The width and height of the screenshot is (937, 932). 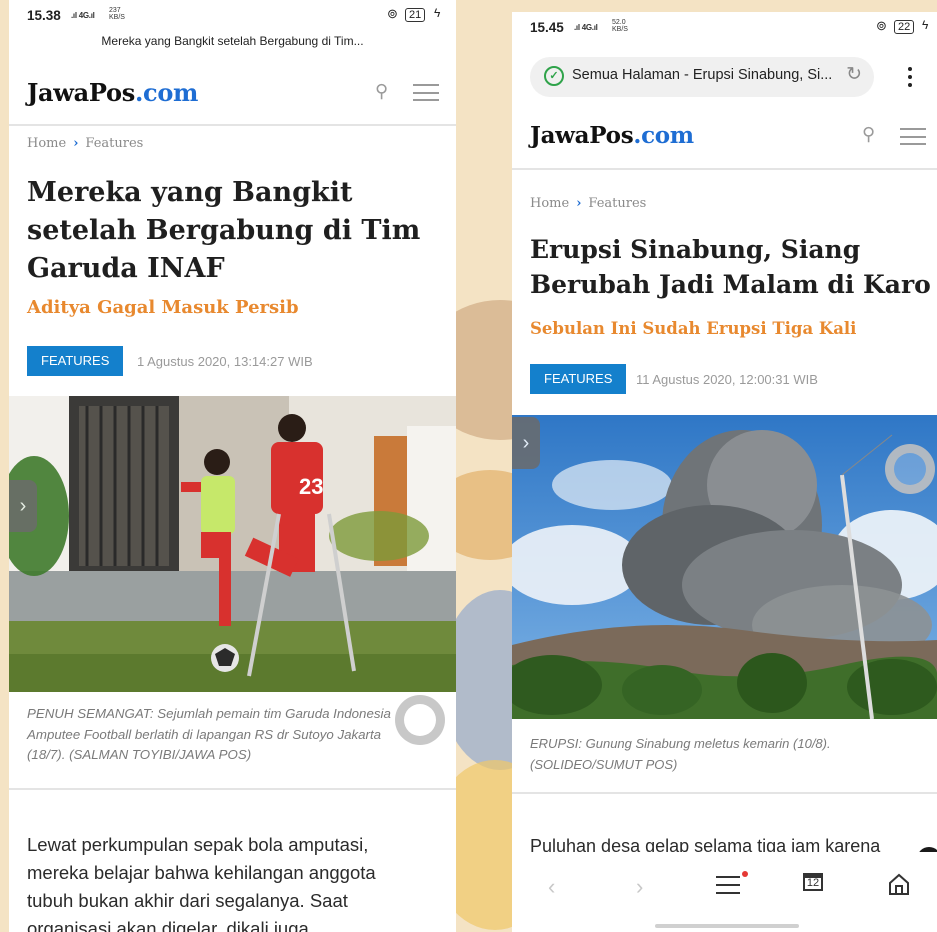 What do you see at coordinates (745, 874) in the screenshot?
I see `notification-dot` at bounding box center [745, 874].